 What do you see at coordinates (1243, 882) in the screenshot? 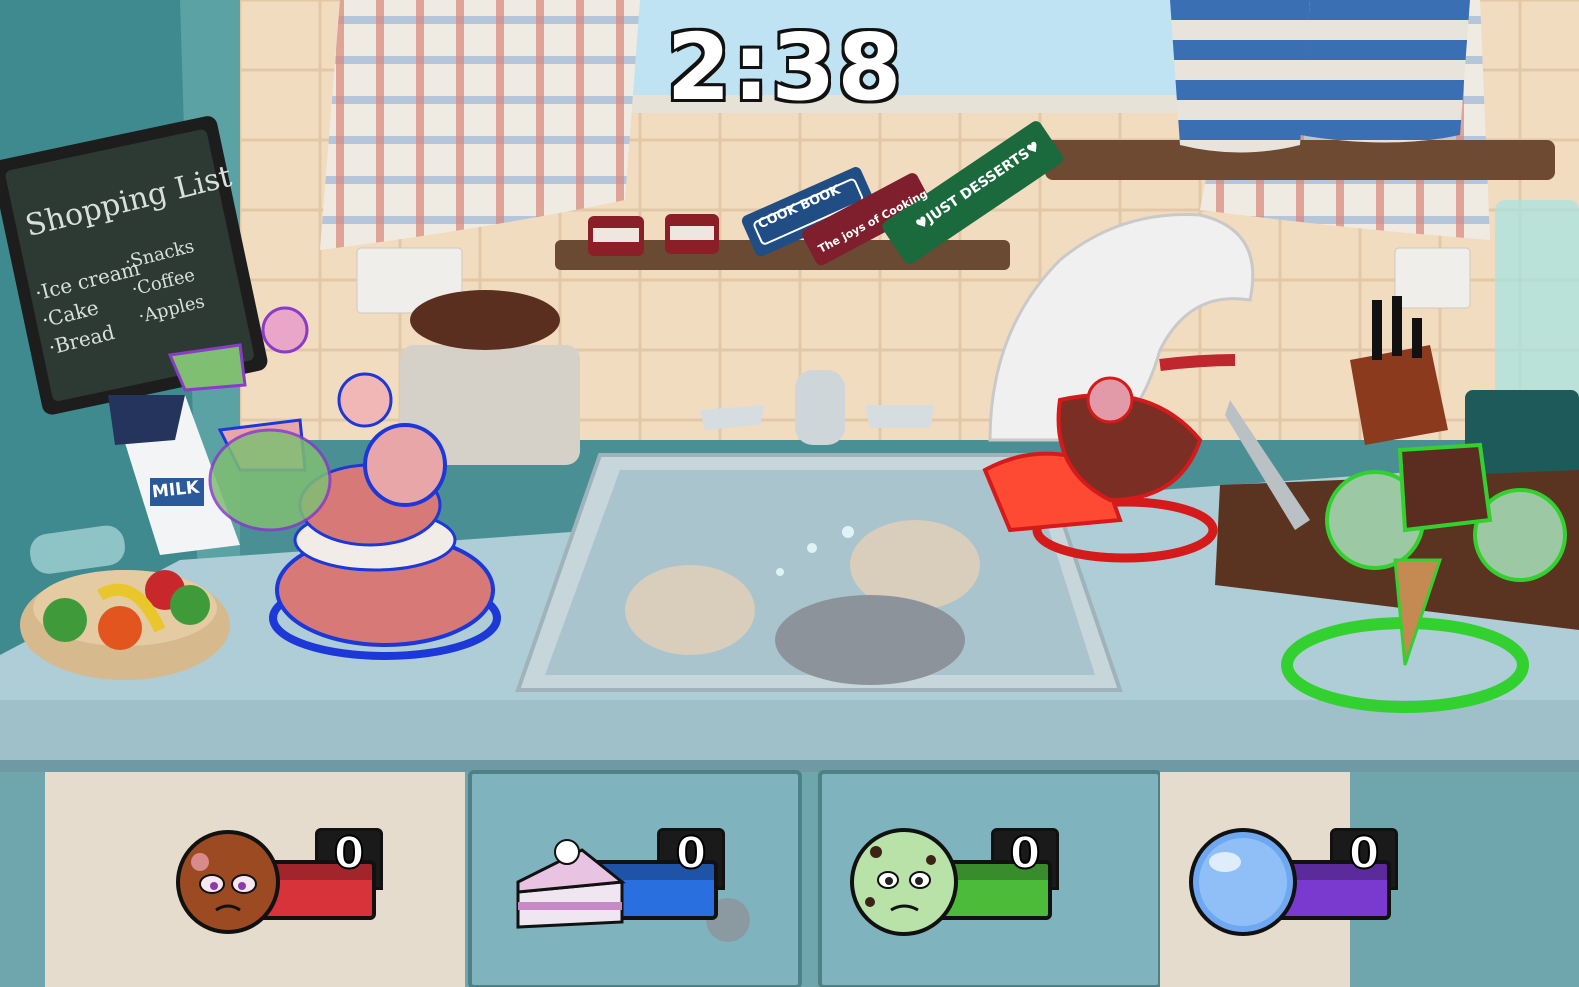
I see `bubble-portrait-icon` at bounding box center [1243, 882].